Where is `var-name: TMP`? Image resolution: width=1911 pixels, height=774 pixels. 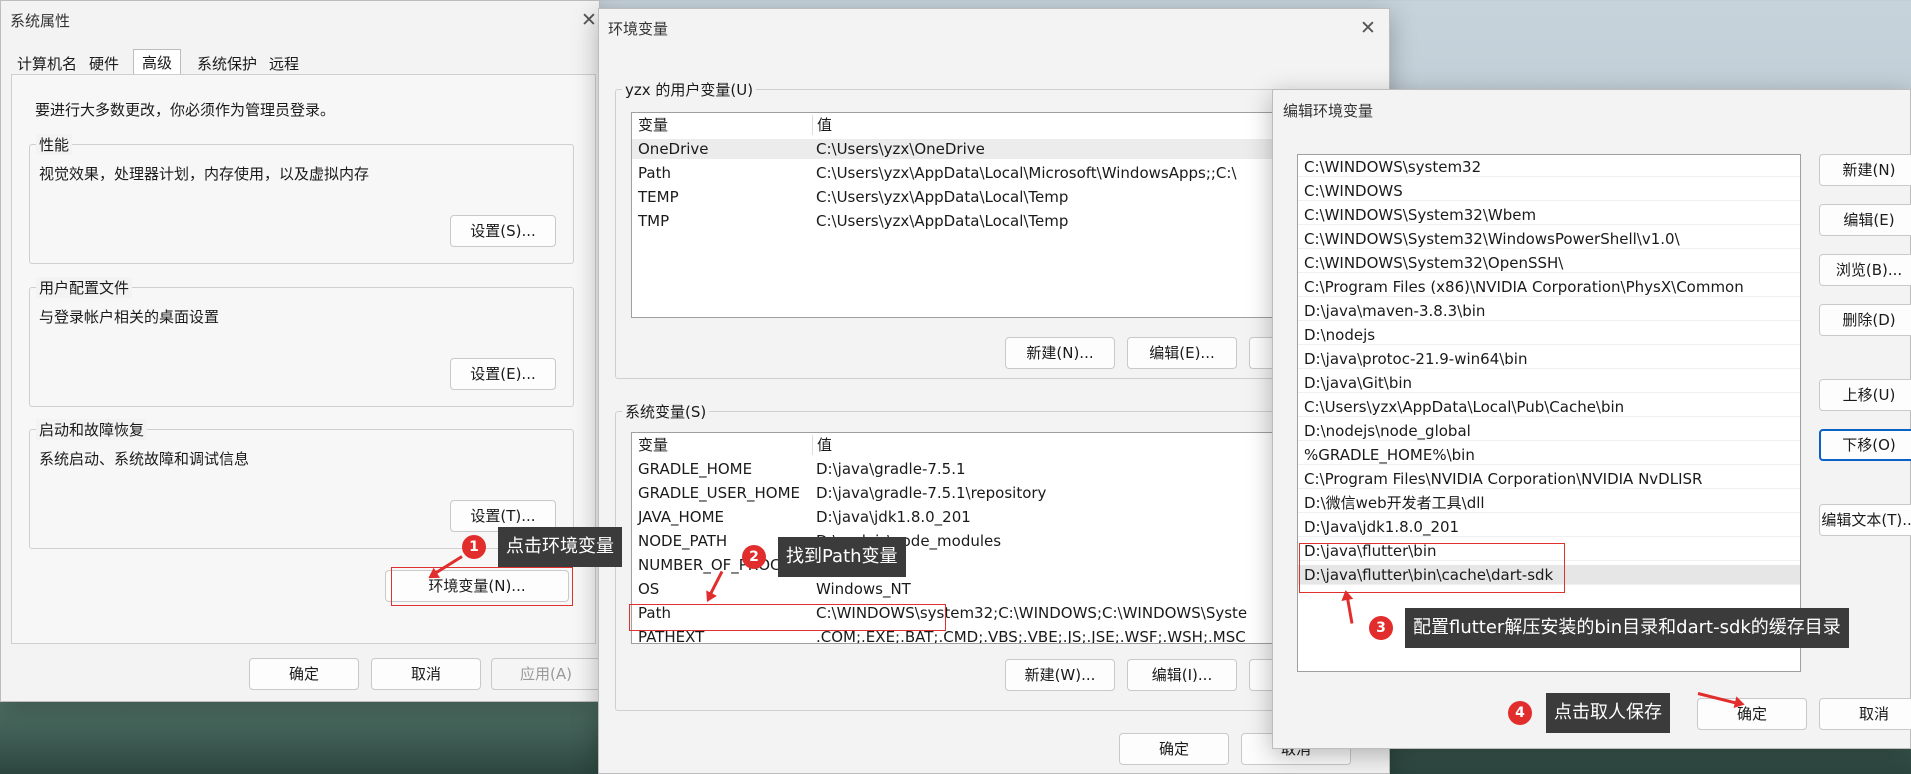 var-name: TMP is located at coordinates (654, 221).